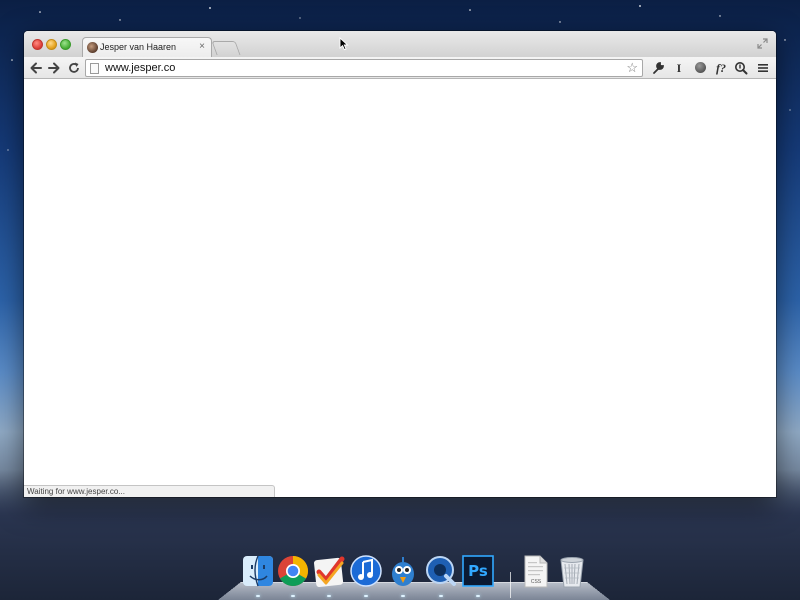 The width and height of the screenshot is (800, 600). Describe the element at coordinates (632, 68) in the screenshot. I see `bookmark-star-icon: ☆` at that location.